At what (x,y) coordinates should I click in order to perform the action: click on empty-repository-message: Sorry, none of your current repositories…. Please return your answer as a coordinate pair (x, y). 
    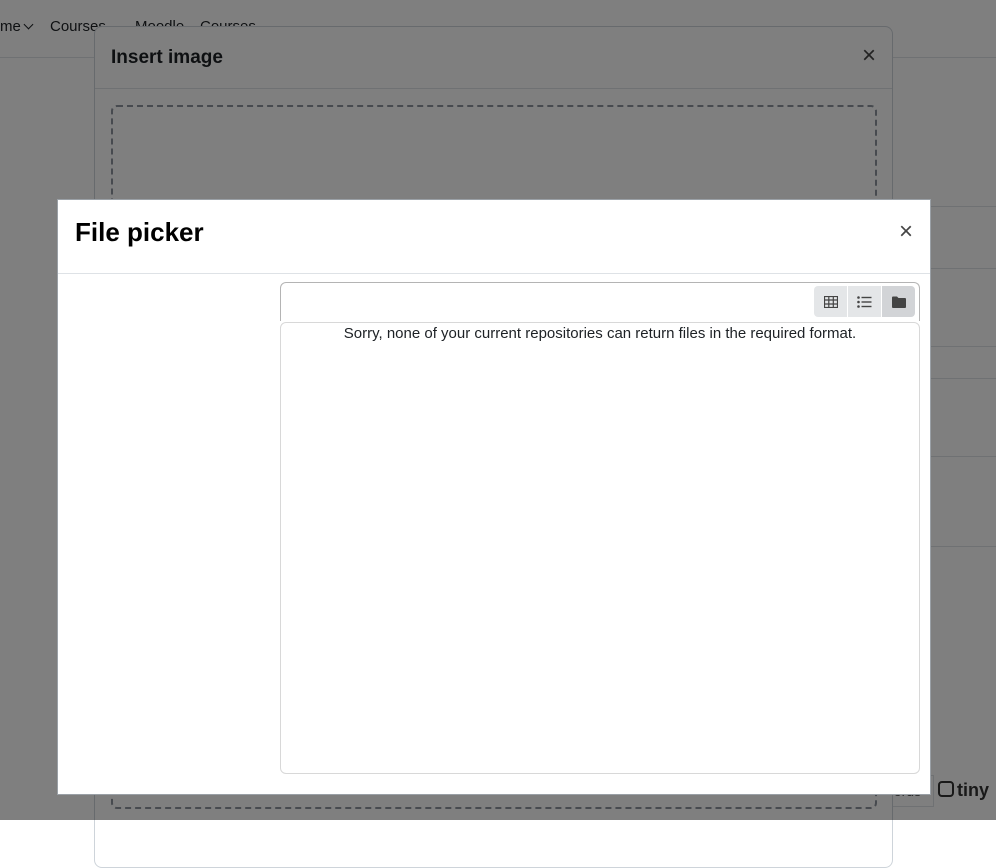
    Looking at the image, I should click on (600, 333).